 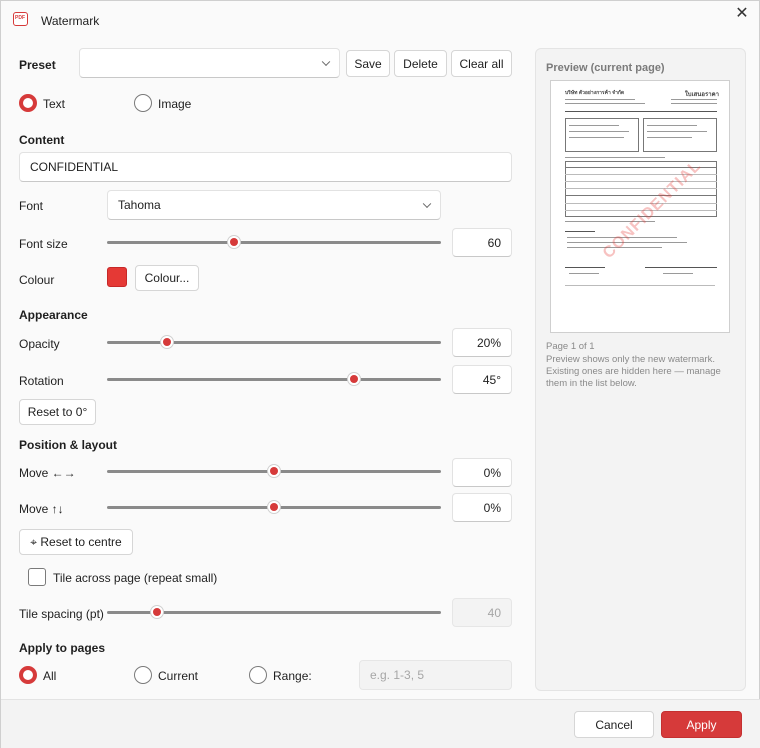 What do you see at coordinates (614, 724) in the screenshot?
I see `cancel-button: Cancel` at bounding box center [614, 724].